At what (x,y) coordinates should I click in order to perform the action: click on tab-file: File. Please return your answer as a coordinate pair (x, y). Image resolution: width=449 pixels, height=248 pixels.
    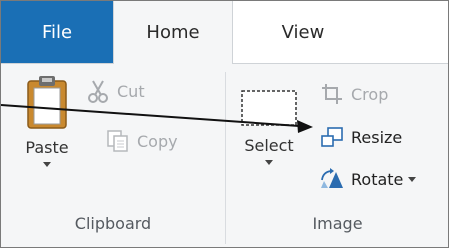
    Looking at the image, I should click on (57, 32).